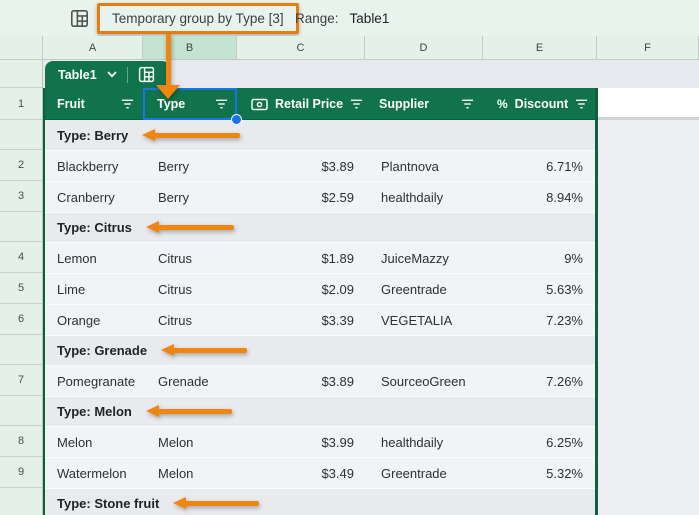 This screenshot has height=515, width=699. What do you see at coordinates (301, 48) in the screenshot?
I see `column-header-c: C` at bounding box center [301, 48].